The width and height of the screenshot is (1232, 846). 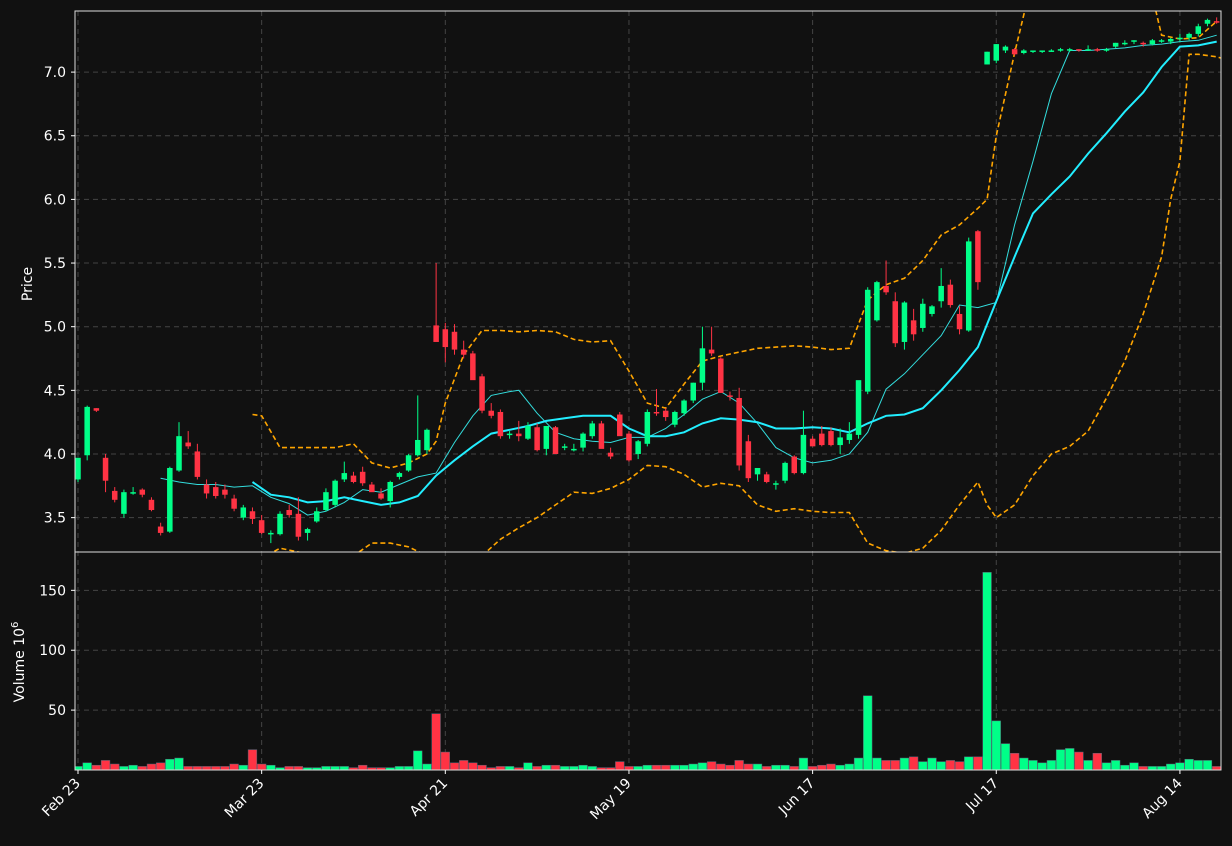 What do you see at coordinates (55, 455) in the screenshot?
I see `price-tick-label: 4.0` at bounding box center [55, 455].